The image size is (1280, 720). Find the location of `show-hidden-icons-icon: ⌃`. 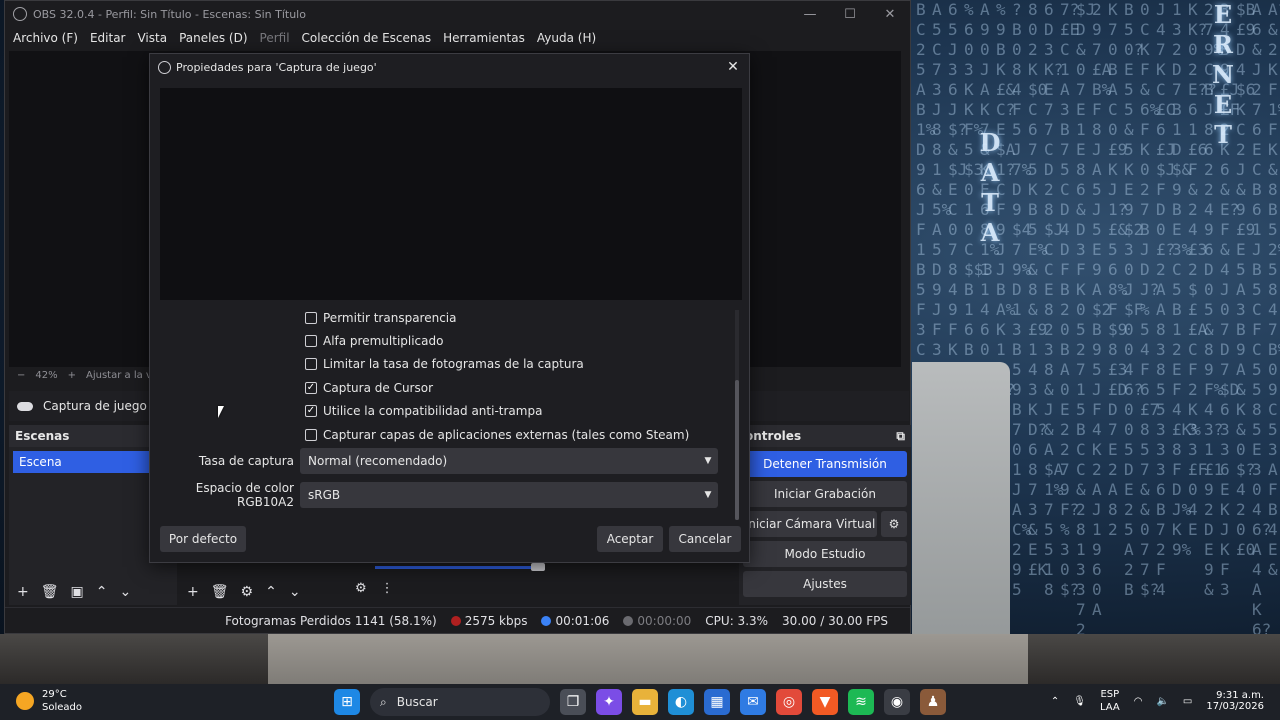

show-hidden-icons-icon: ⌃ is located at coordinates (1055, 701).